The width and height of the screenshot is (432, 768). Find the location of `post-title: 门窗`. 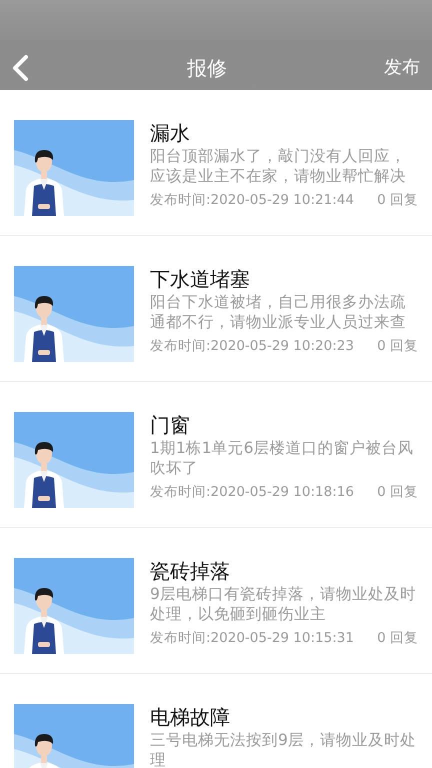

post-title: 门窗 is located at coordinates (170, 425).